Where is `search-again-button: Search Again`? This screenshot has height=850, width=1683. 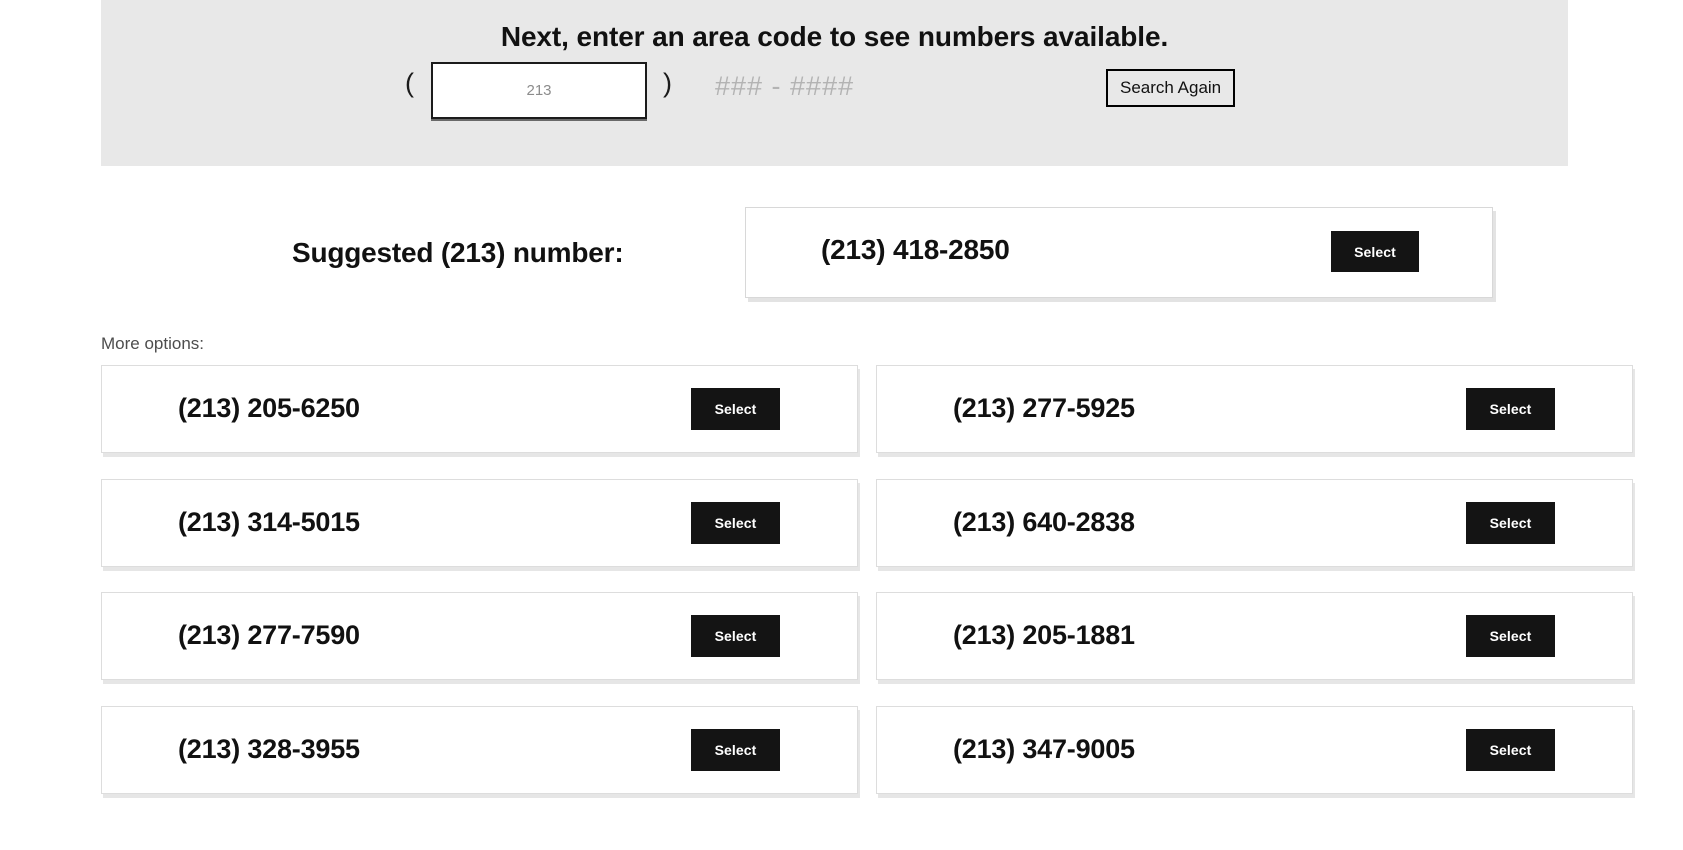
search-again-button: Search Again is located at coordinates (1171, 88).